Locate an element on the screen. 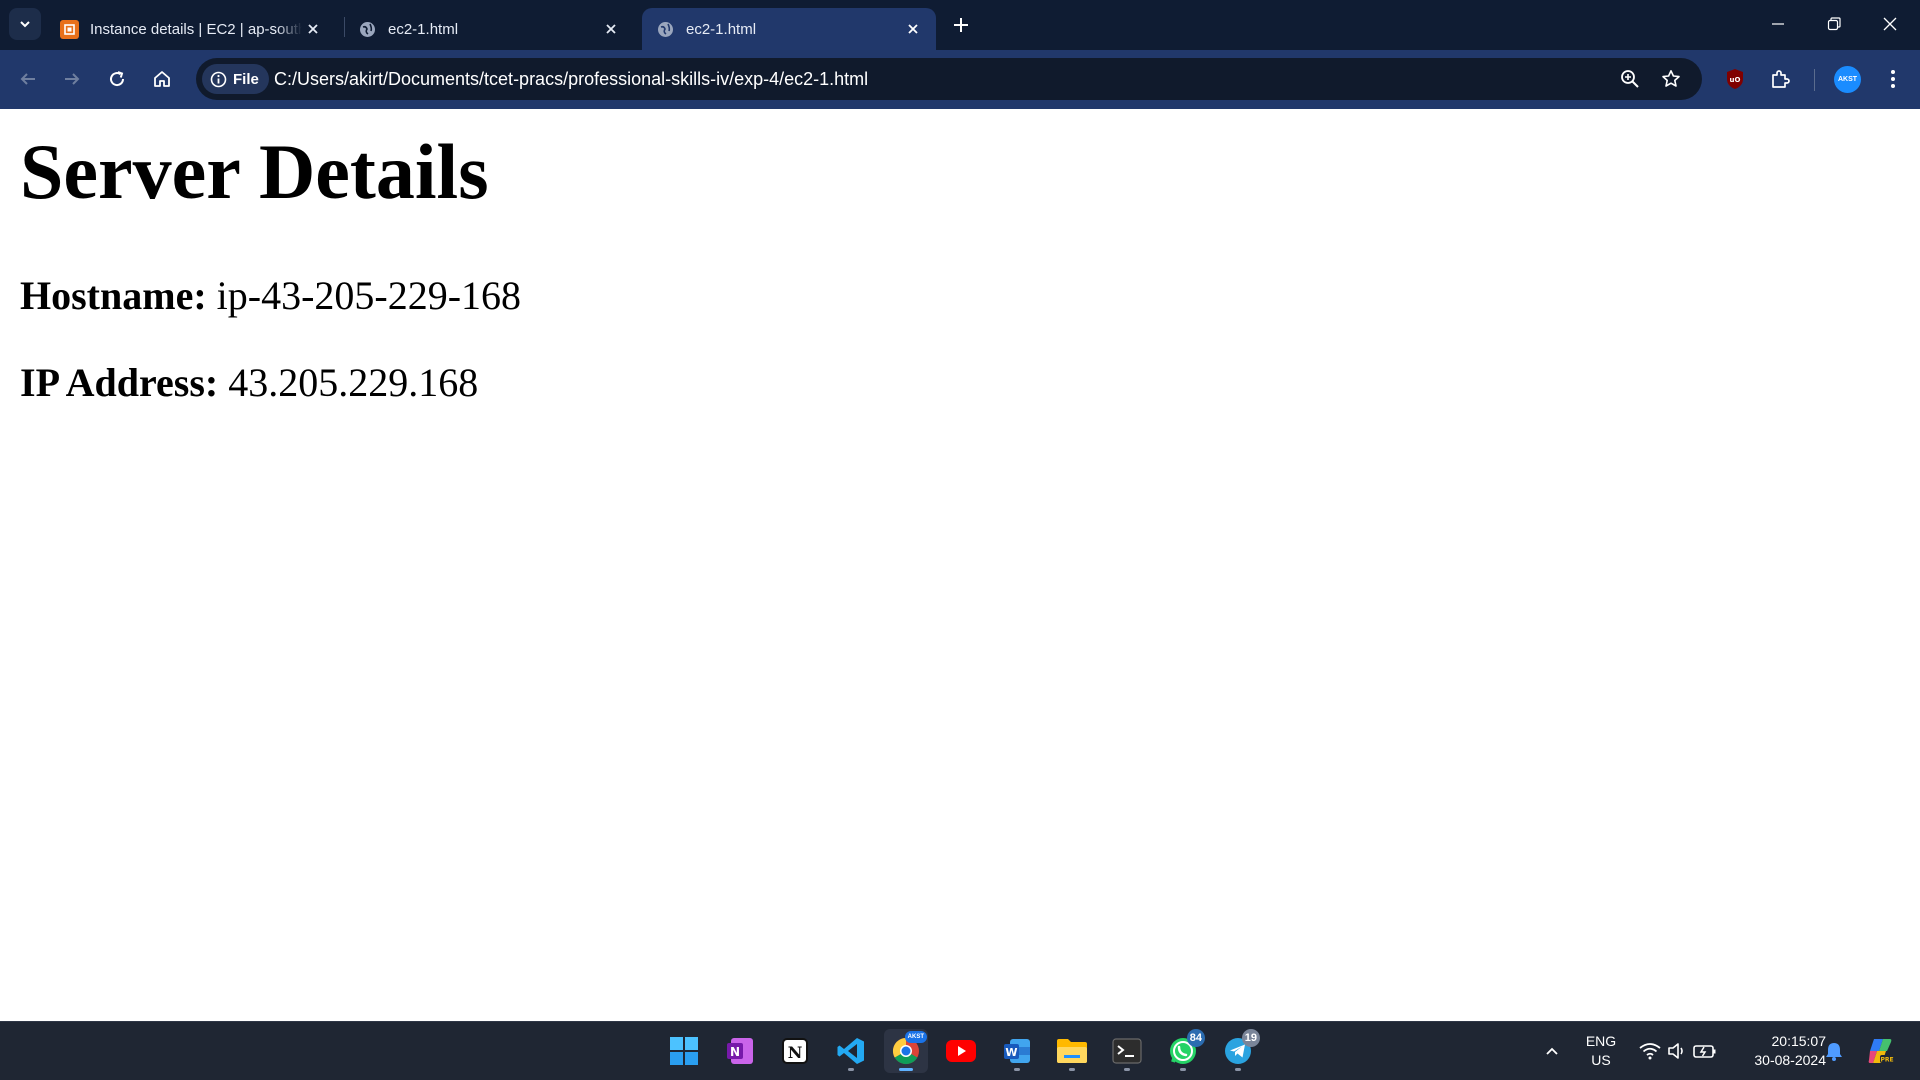 The height and width of the screenshot is (1080, 1920). new-tab-button is located at coordinates (961, 25).